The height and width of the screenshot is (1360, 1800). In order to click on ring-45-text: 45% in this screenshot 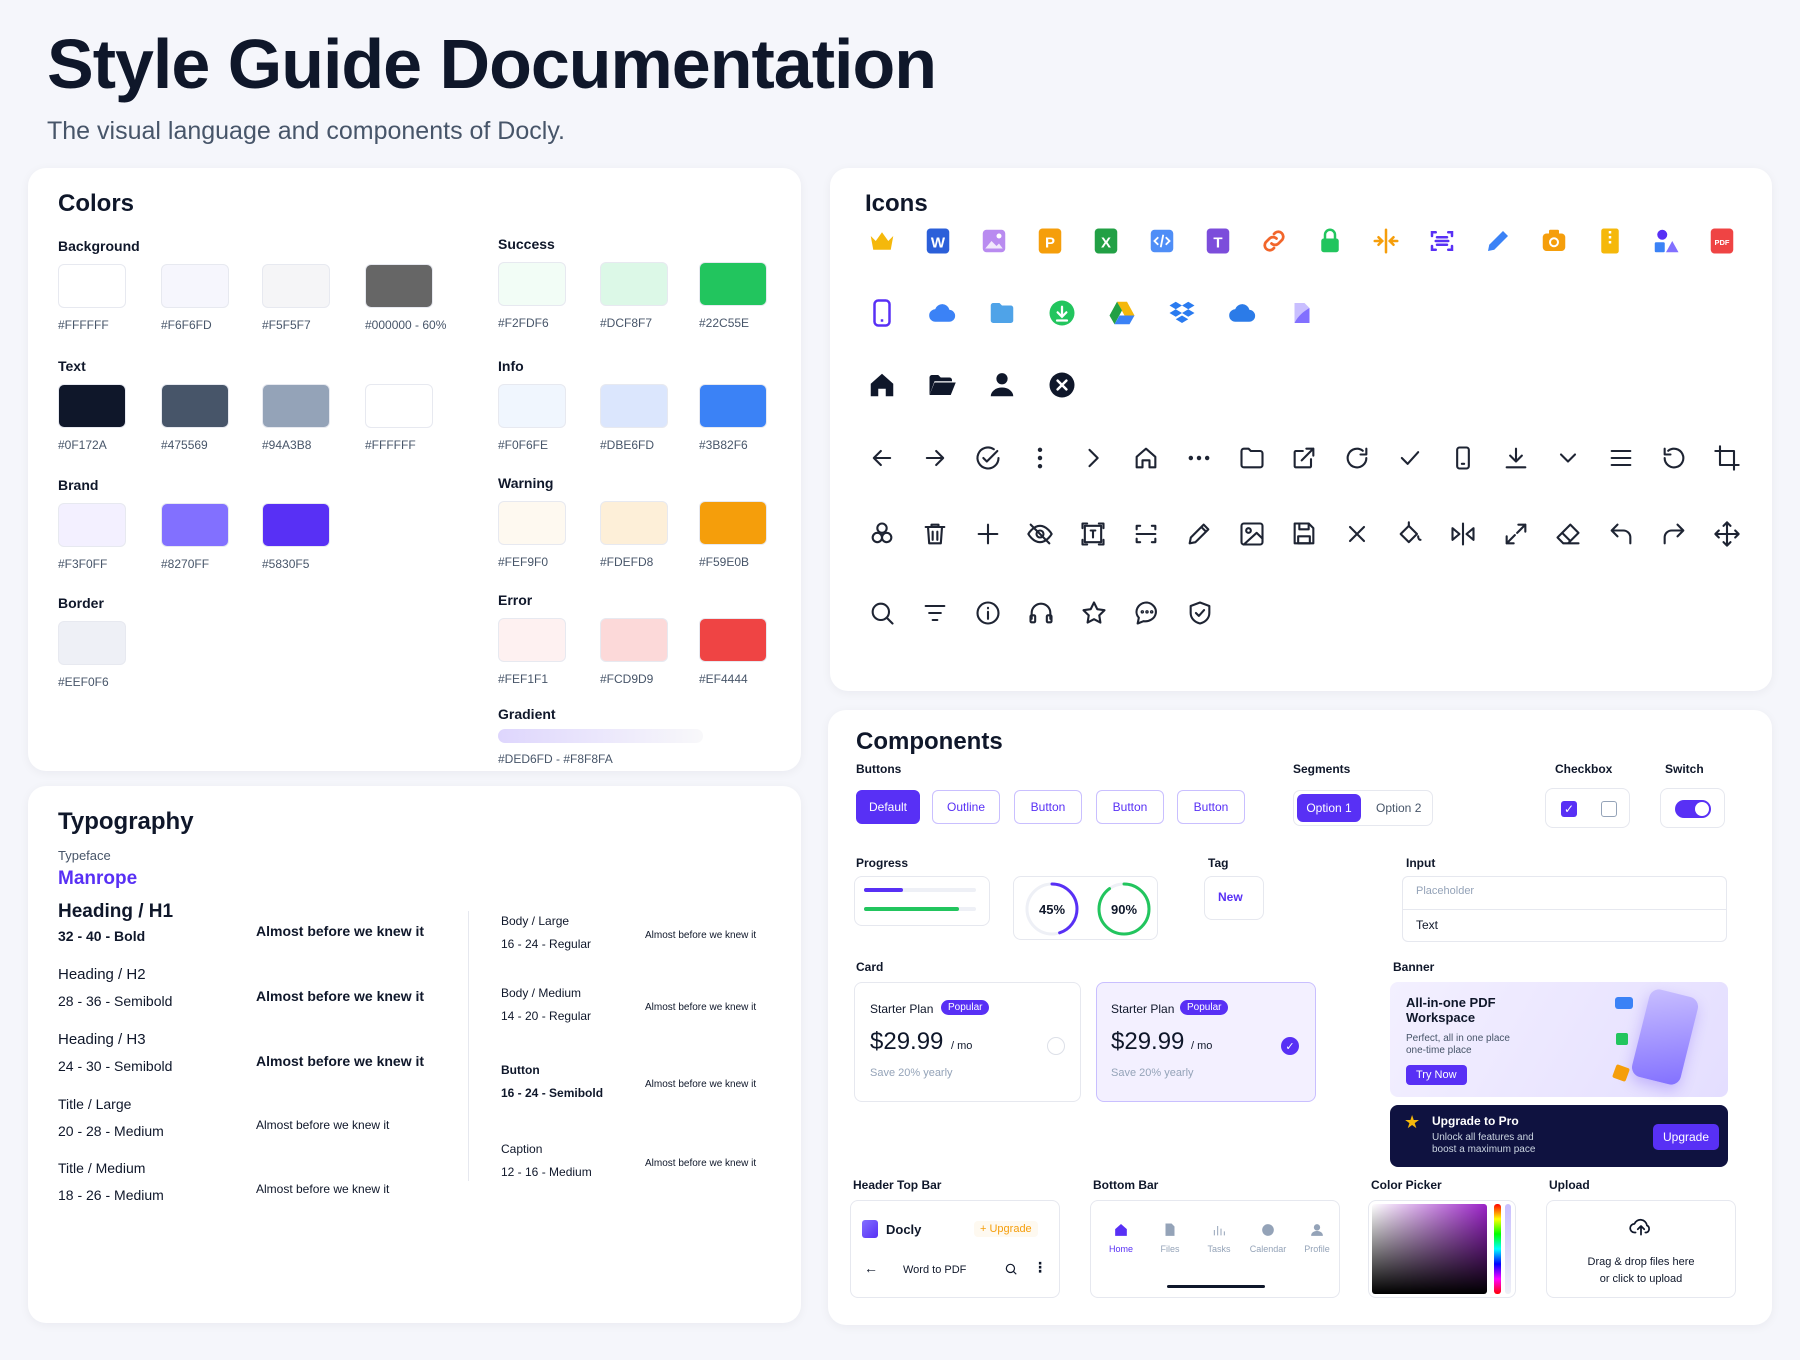, I will do `click(1052, 909)`.